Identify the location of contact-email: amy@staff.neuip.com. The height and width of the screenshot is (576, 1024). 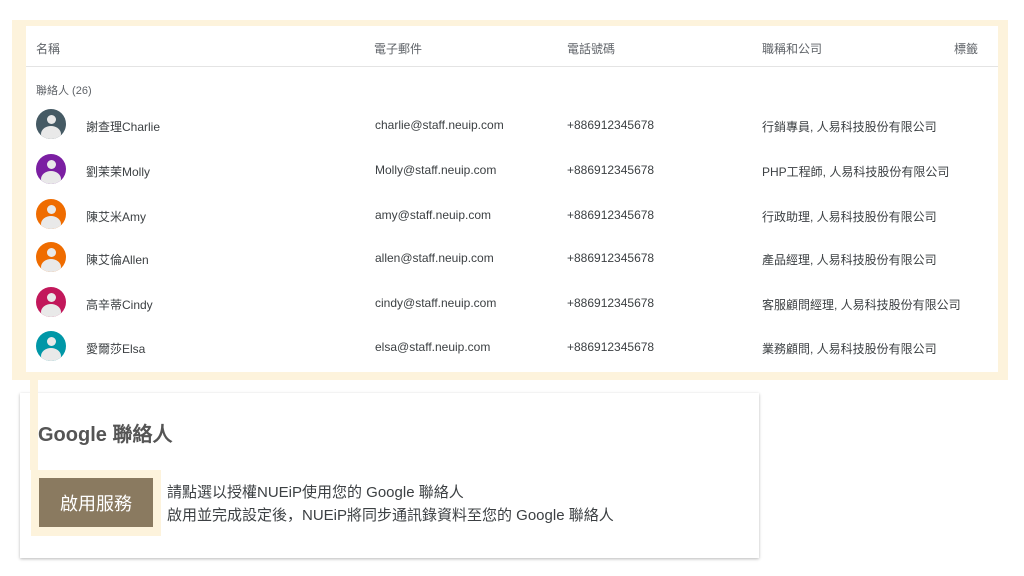
(433, 215).